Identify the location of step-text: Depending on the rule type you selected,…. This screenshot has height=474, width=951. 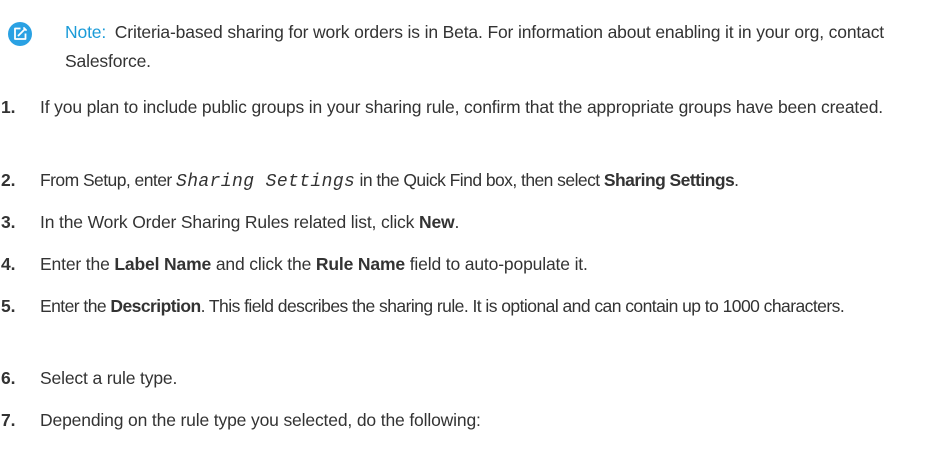
(494, 420).